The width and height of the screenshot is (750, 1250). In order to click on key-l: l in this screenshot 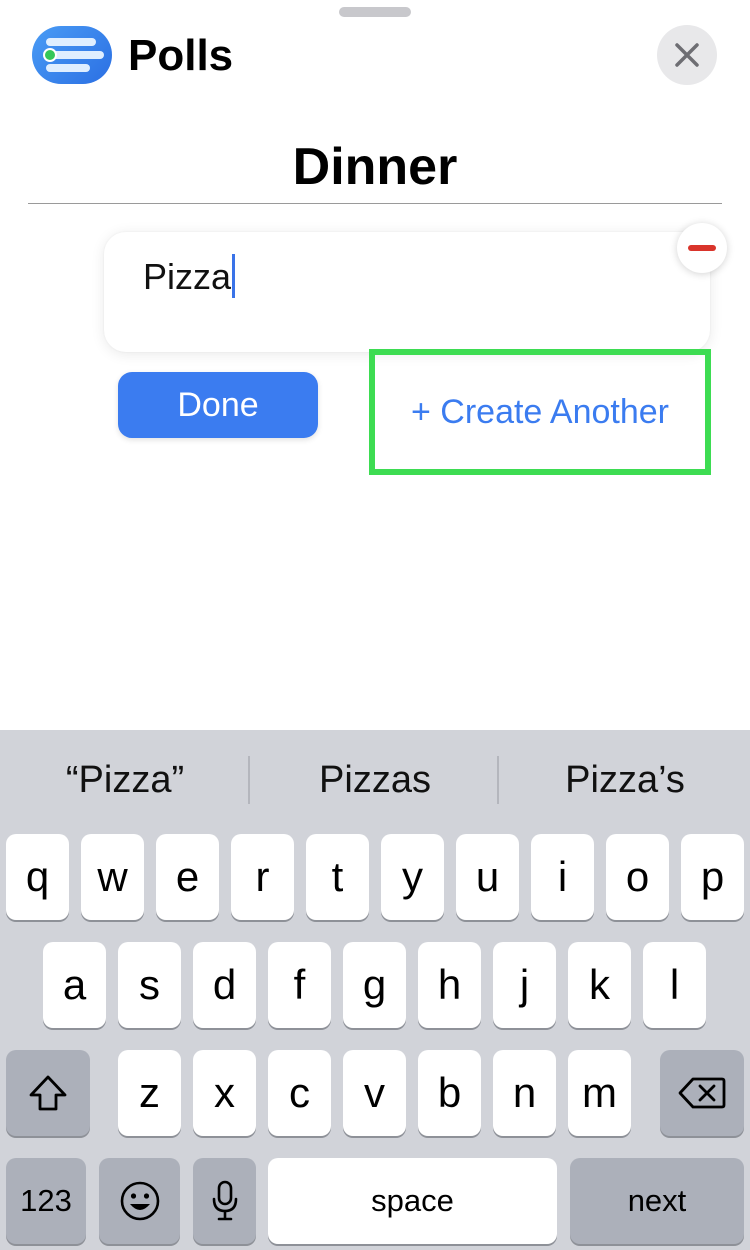, I will do `click(674, 985)`.